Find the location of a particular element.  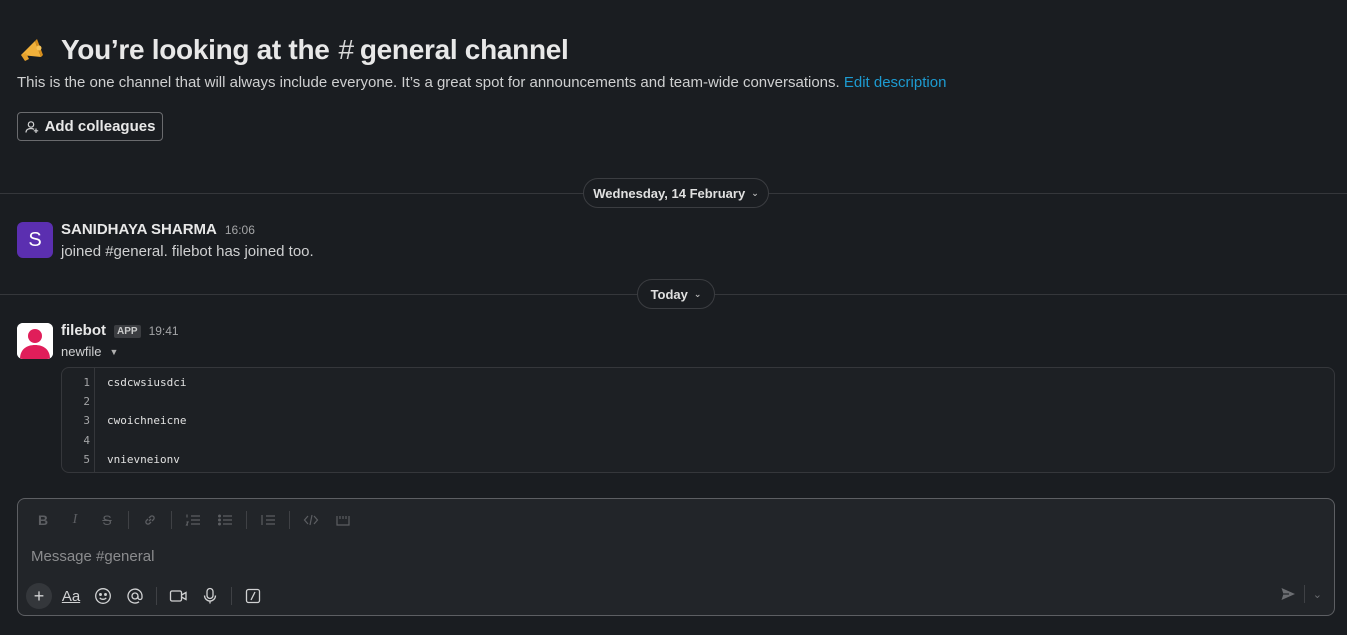

strikethrough-icon: S is located at coordinates (107, 520).